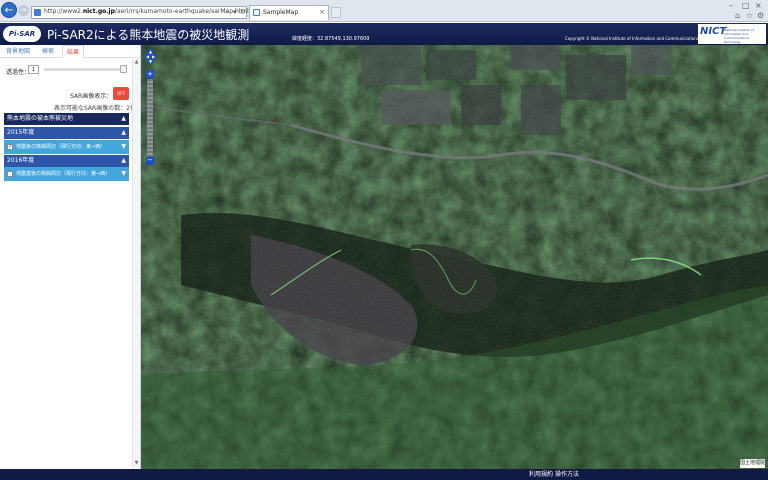  What do you see at coordinates (227, 12) in the screenshot?
I see `search-icon: ⌕` at bounding box center [227, 12].